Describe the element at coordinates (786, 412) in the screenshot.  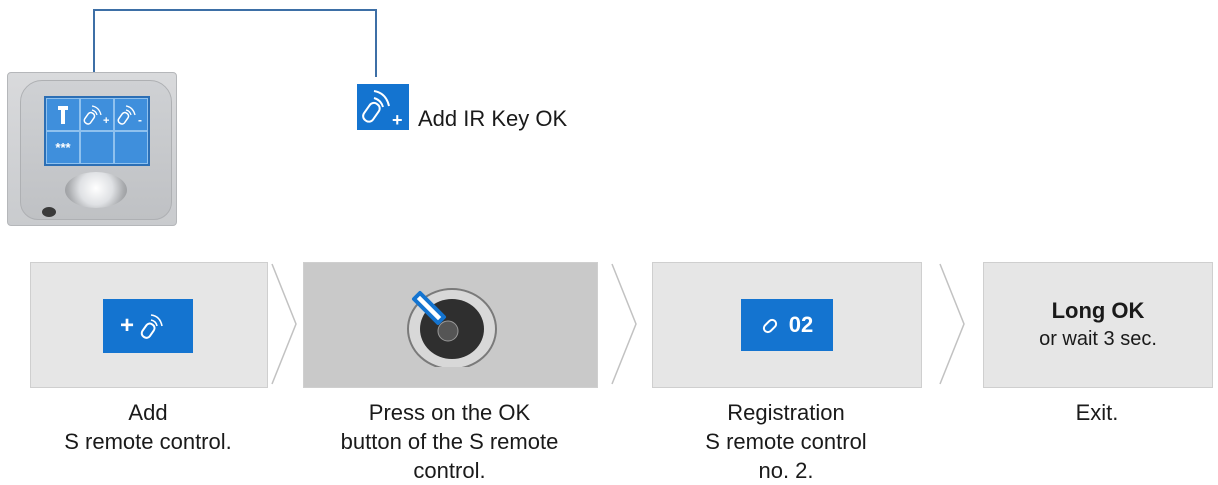
I see `caption-line: Registration` at that location.